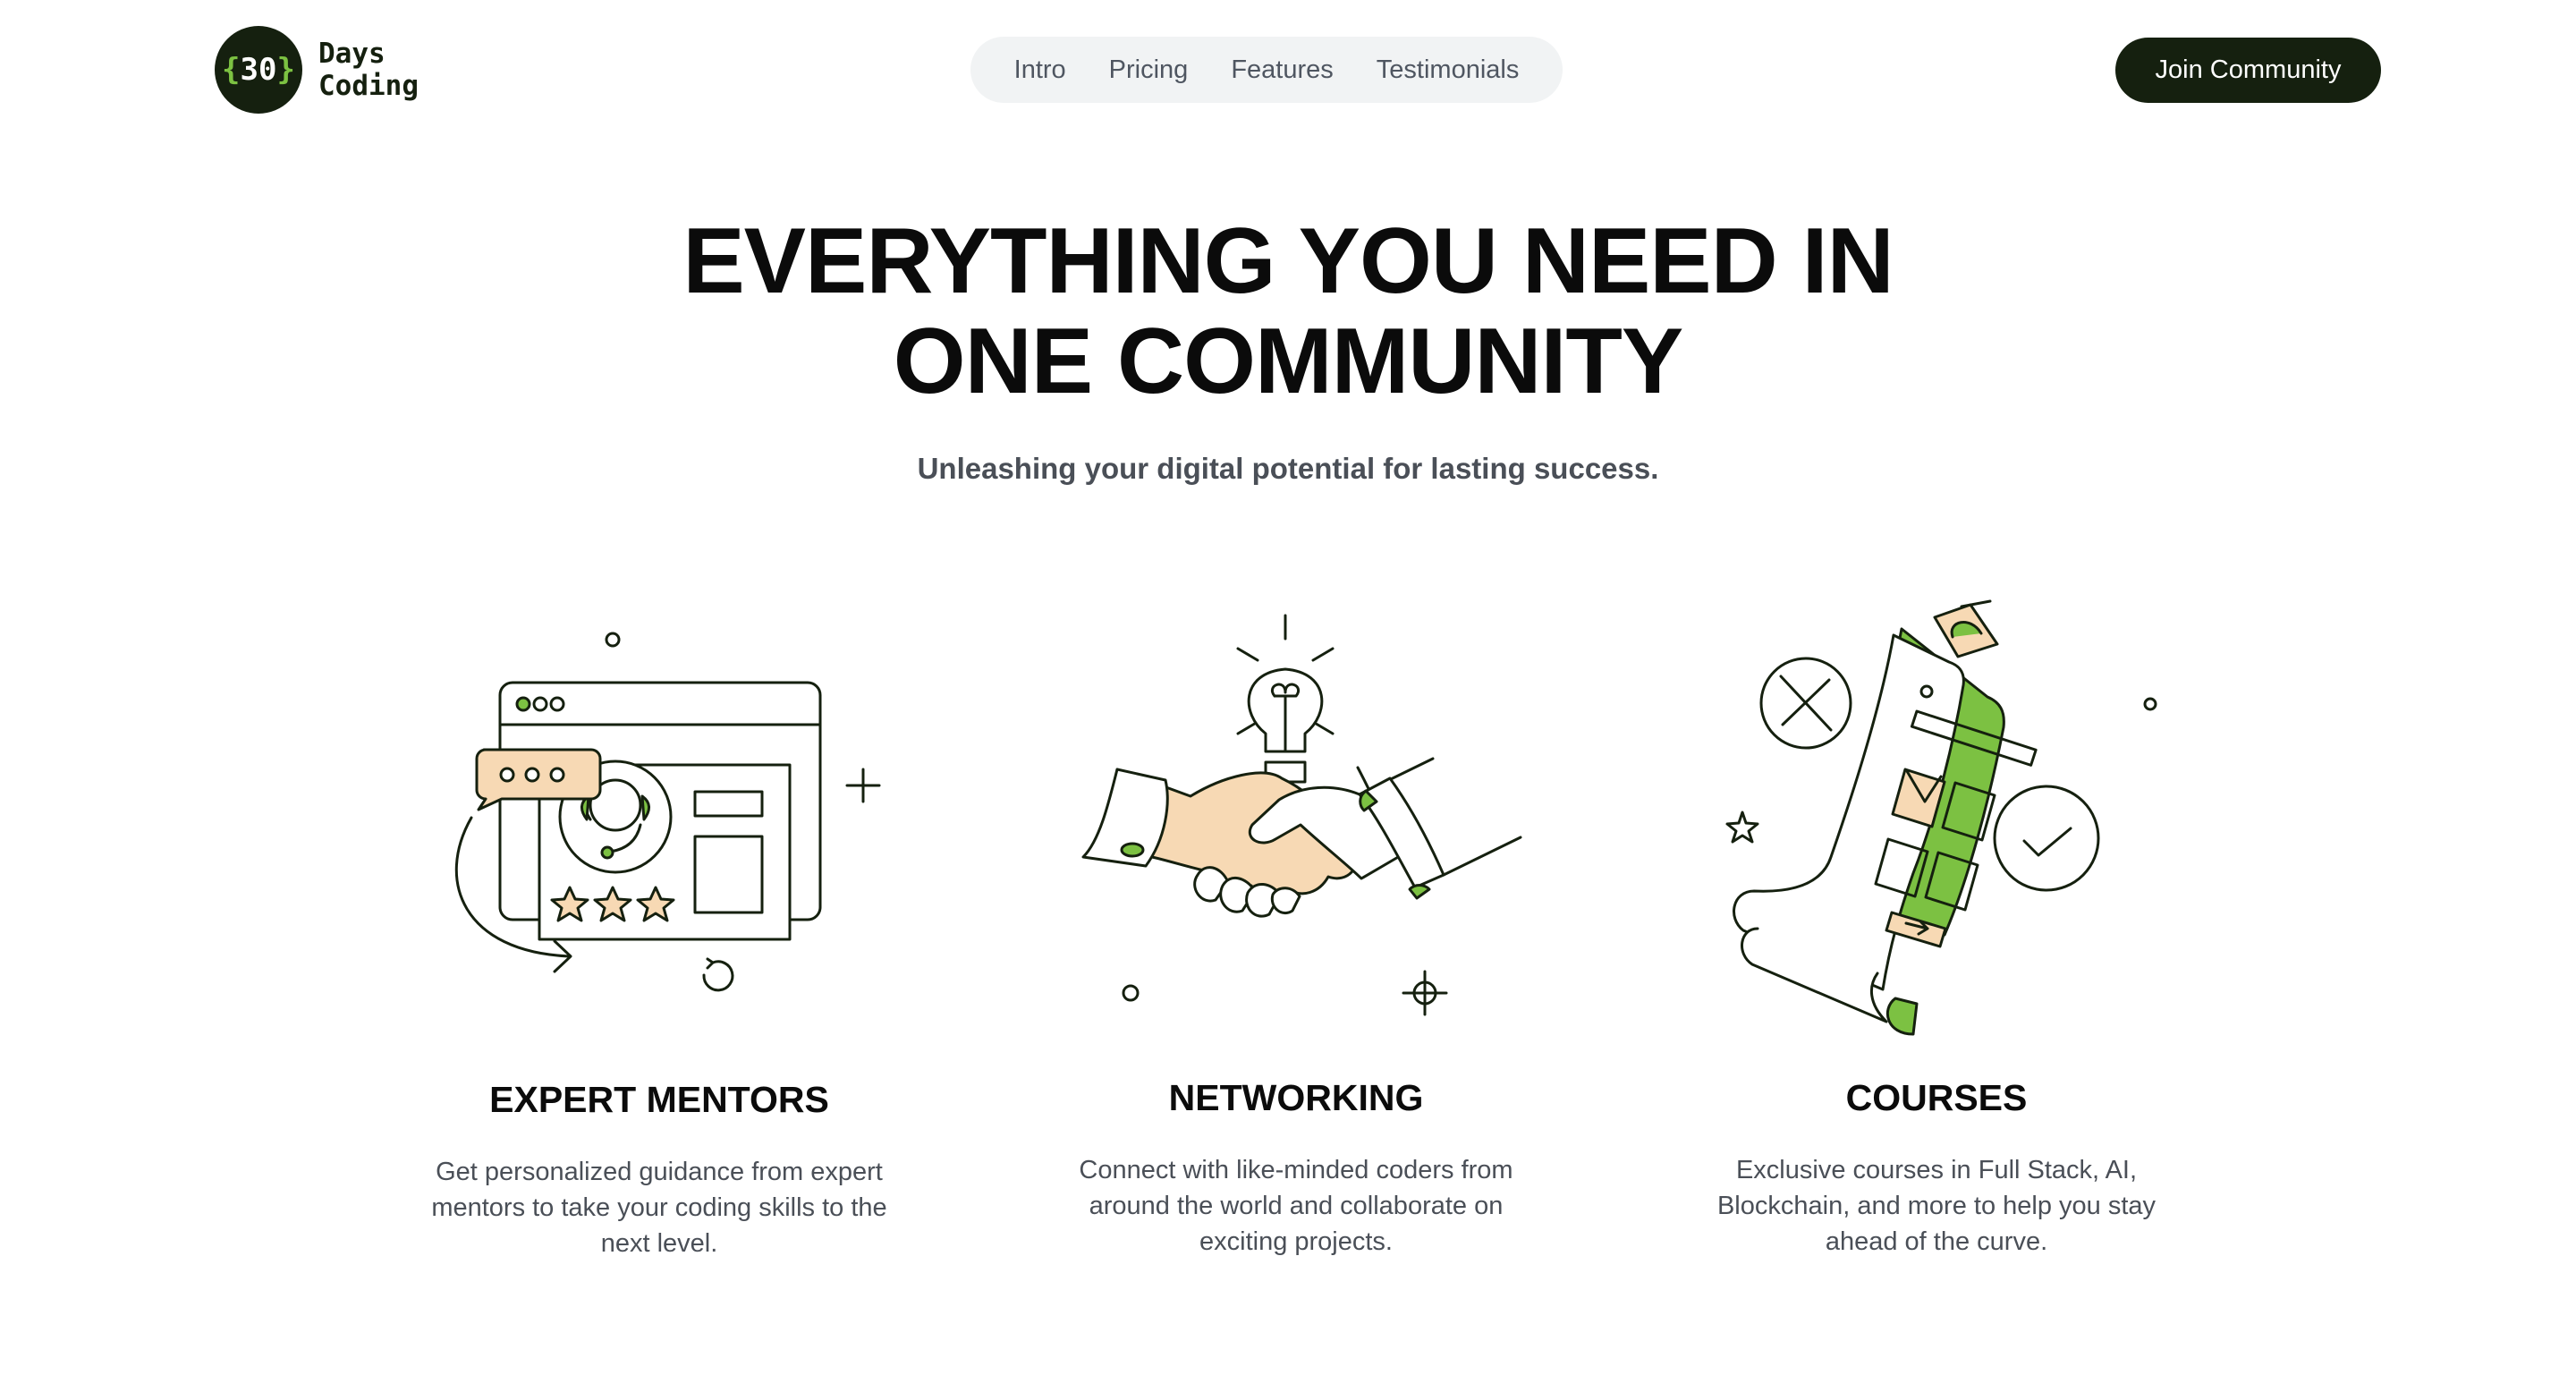 The image size is (2576, 1392). What do you see at coordinates (1288, 361) in the screenshot?
I see `hero-title-line-2: ONE COMMUNITY` at bounding box center [1288, 361].